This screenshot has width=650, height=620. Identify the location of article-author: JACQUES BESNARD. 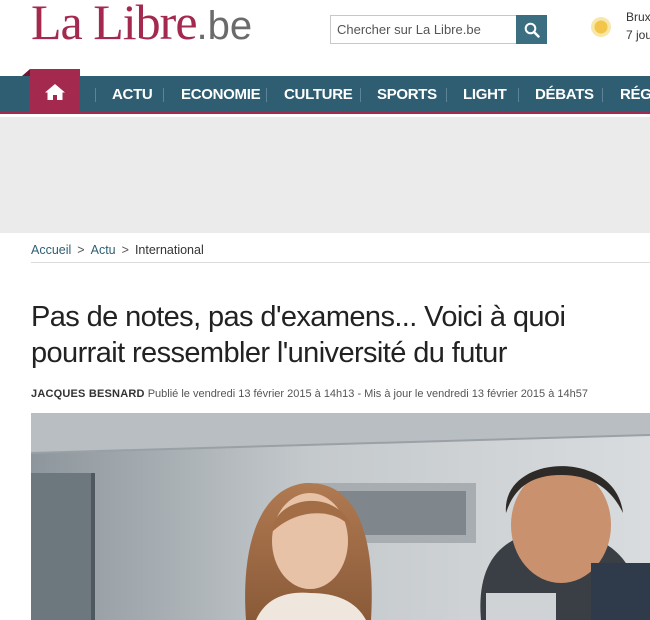
(88, 394).